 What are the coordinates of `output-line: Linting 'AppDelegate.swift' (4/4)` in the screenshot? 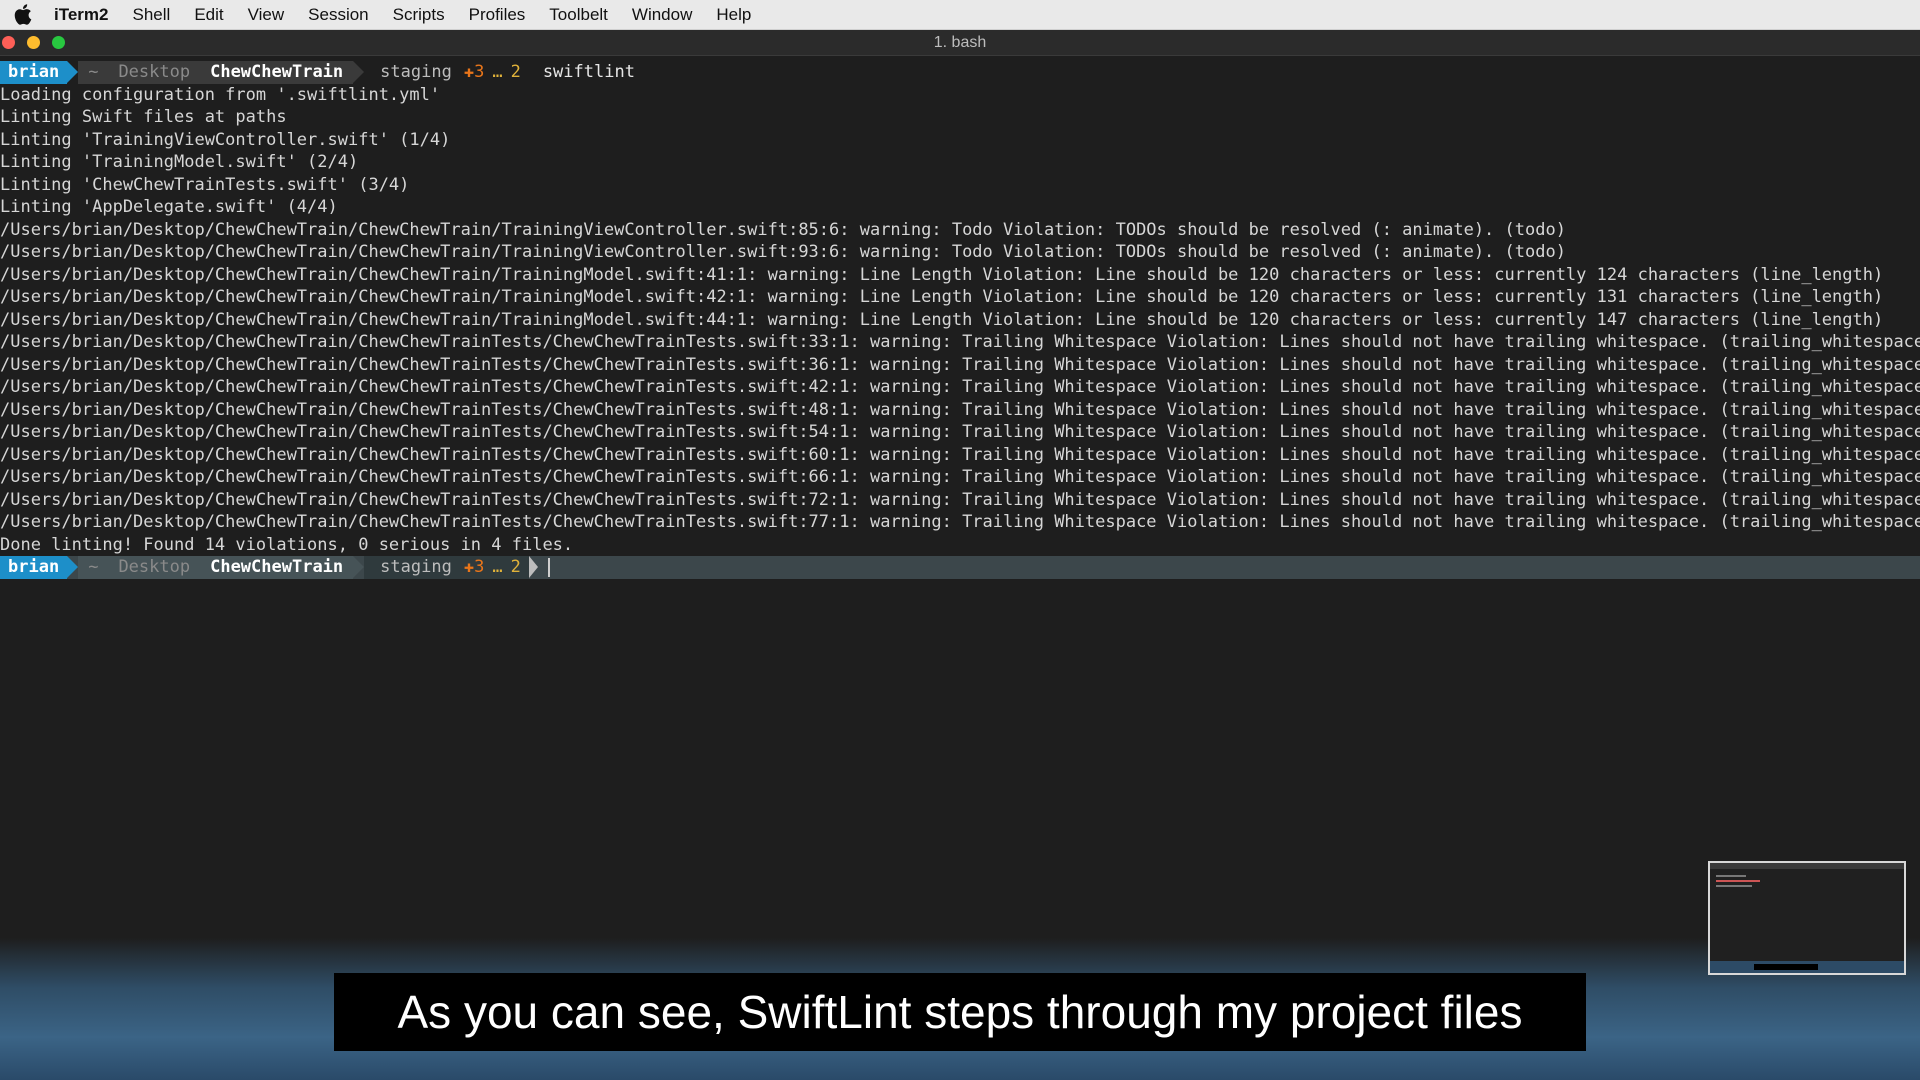 It's located at (169, 207).